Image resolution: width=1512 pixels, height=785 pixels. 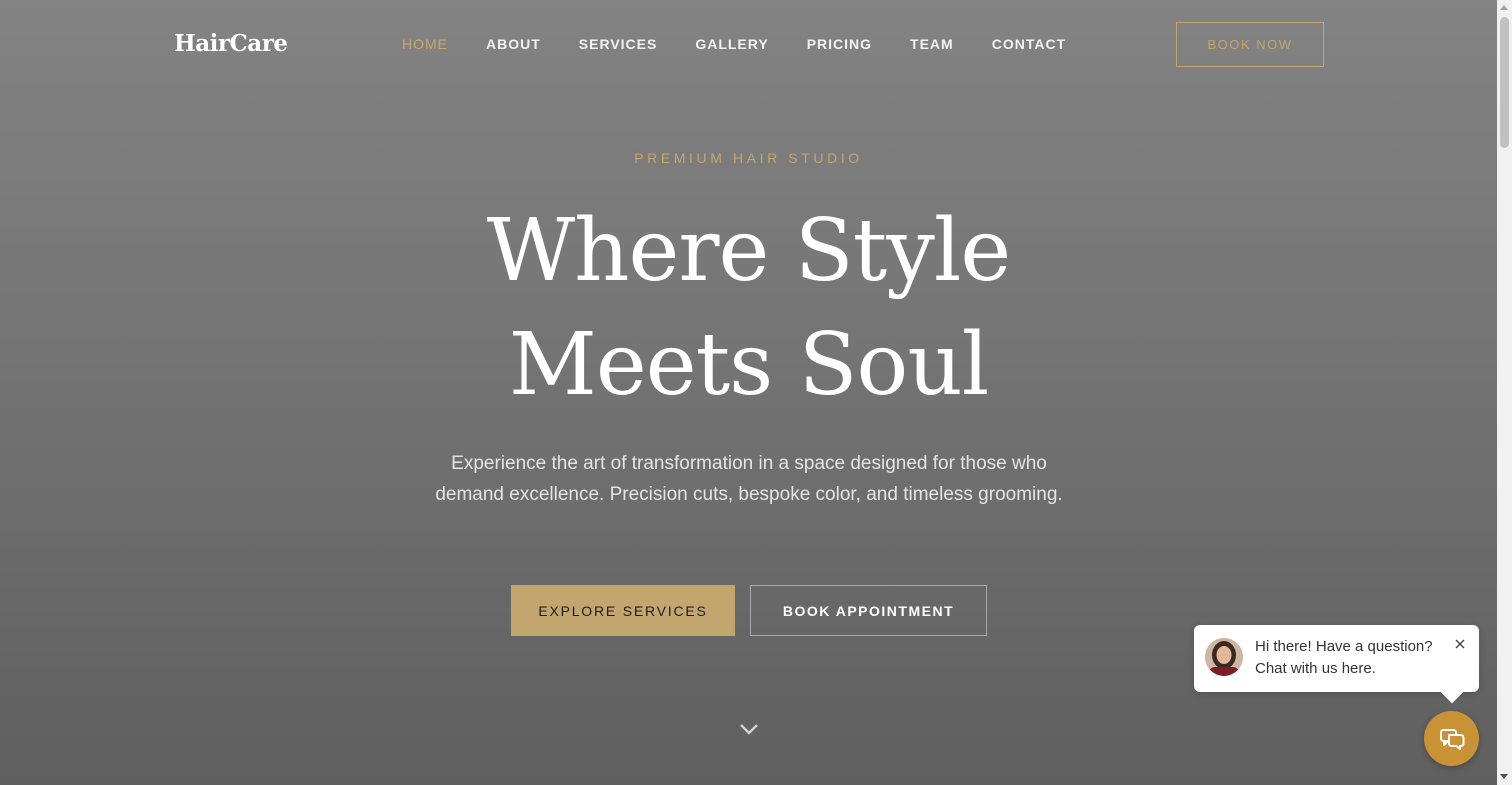 What do you see at coordinates (932, 44) in the screenshot?
I see `nav-item-team: TEAM` at bounding box center [932, 44].